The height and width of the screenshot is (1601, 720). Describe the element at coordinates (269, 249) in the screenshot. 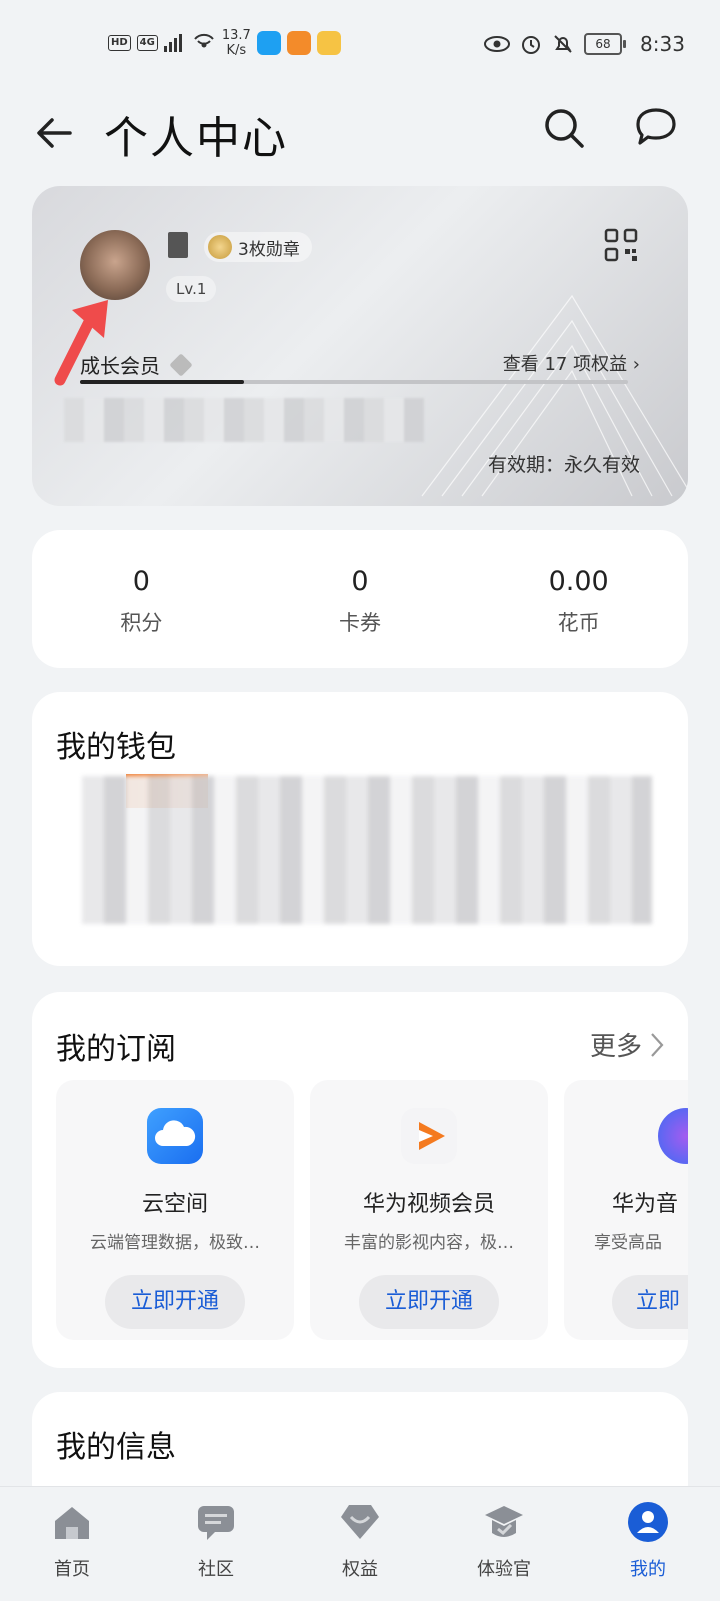

I see `medal-count: 3枚勋章` at that location.